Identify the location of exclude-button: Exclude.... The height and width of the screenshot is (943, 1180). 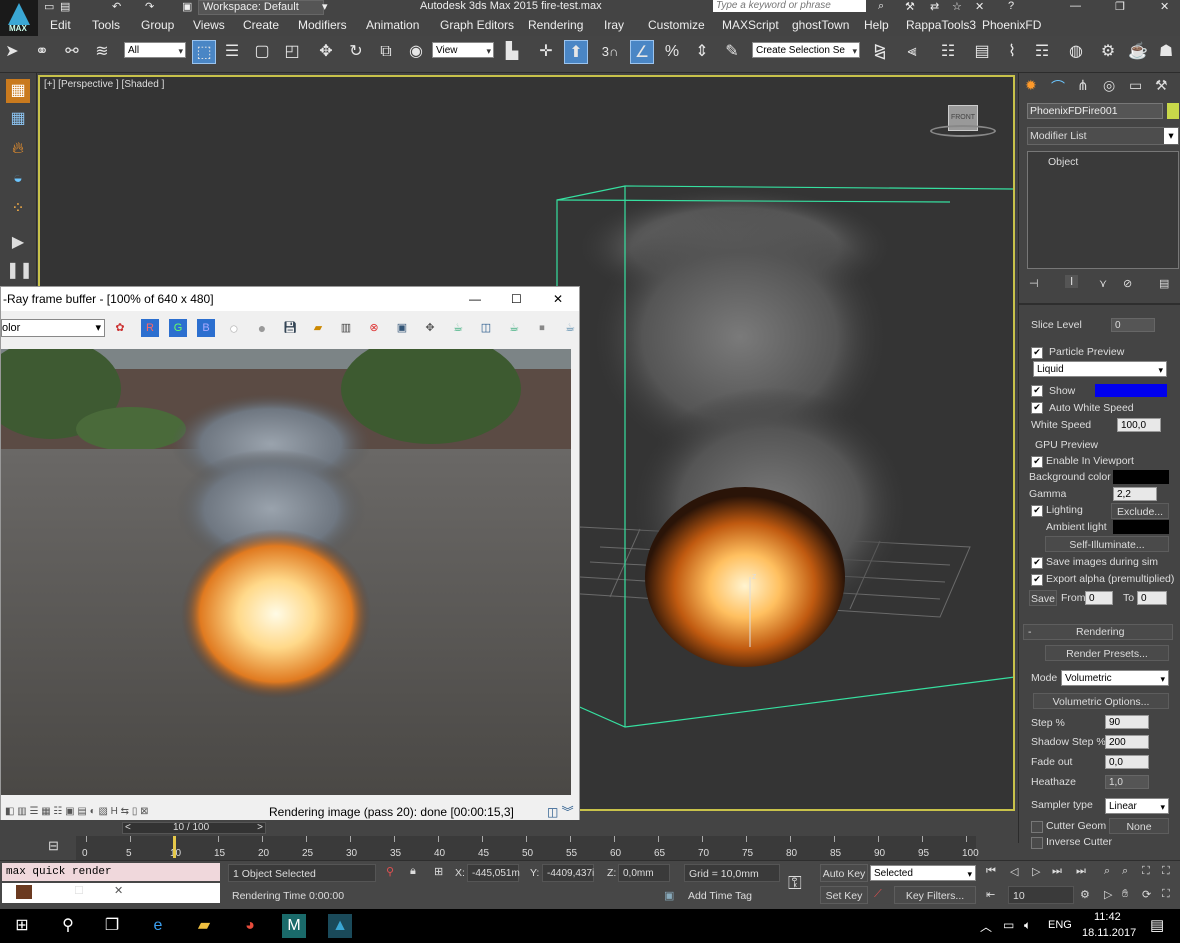
(1140, 511).